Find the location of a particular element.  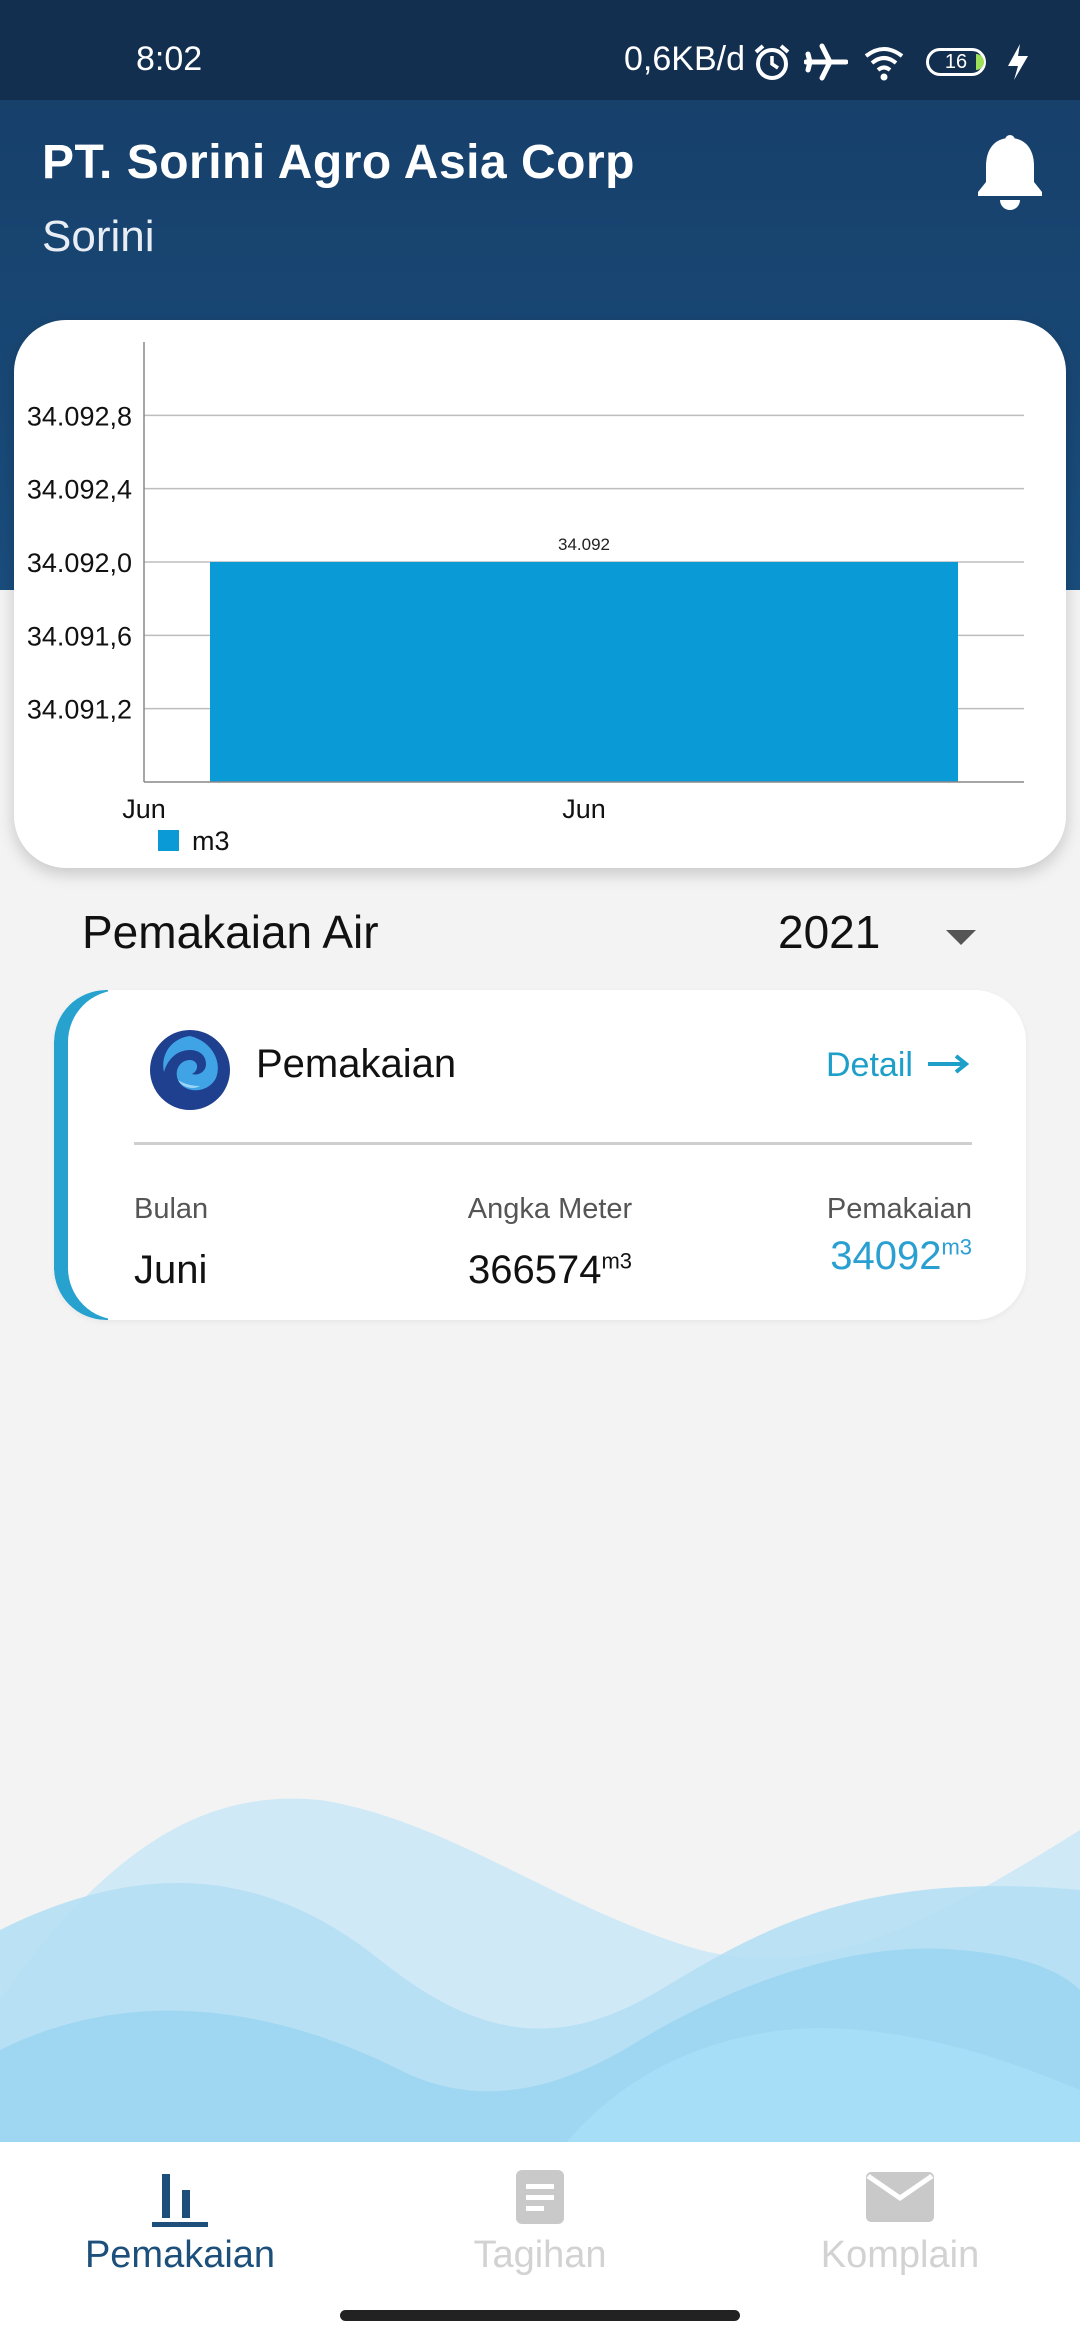

arrow-right-icon is located at coordinates (949, 1064).